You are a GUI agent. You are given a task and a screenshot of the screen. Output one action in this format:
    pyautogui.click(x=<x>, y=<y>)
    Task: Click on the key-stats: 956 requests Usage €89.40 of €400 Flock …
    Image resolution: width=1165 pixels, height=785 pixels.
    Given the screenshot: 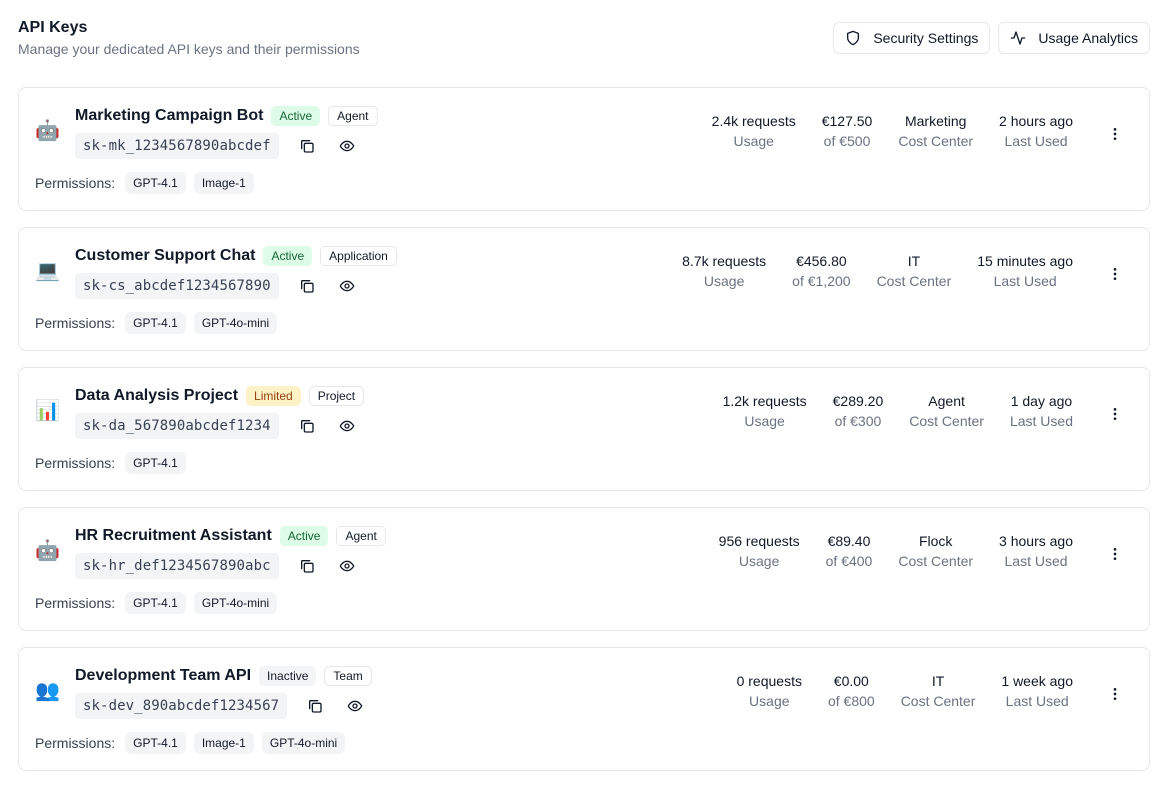 What is the action you would take?
    pyautogui.click(x=896, y=551)
    